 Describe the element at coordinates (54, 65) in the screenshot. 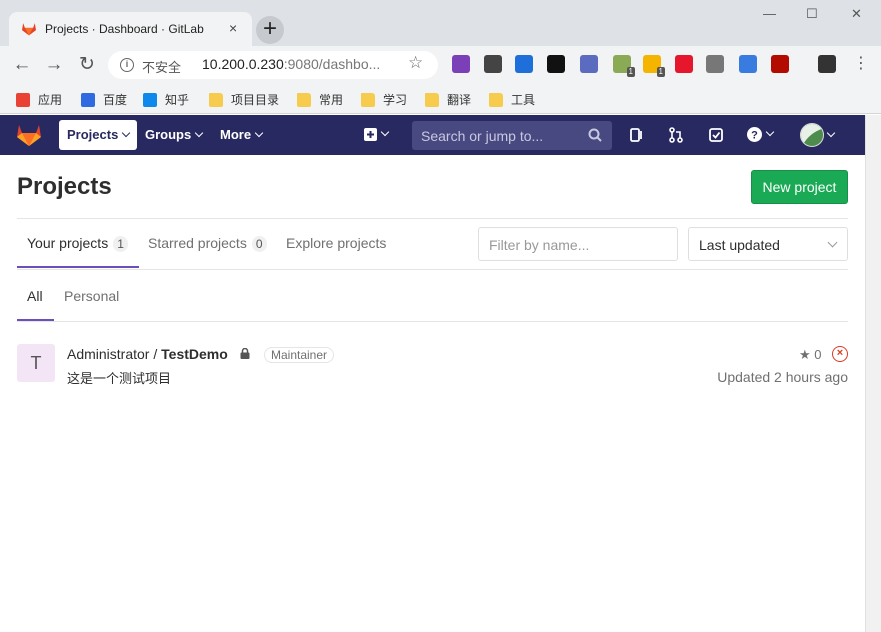

I see `forward-icon: →` at that location.